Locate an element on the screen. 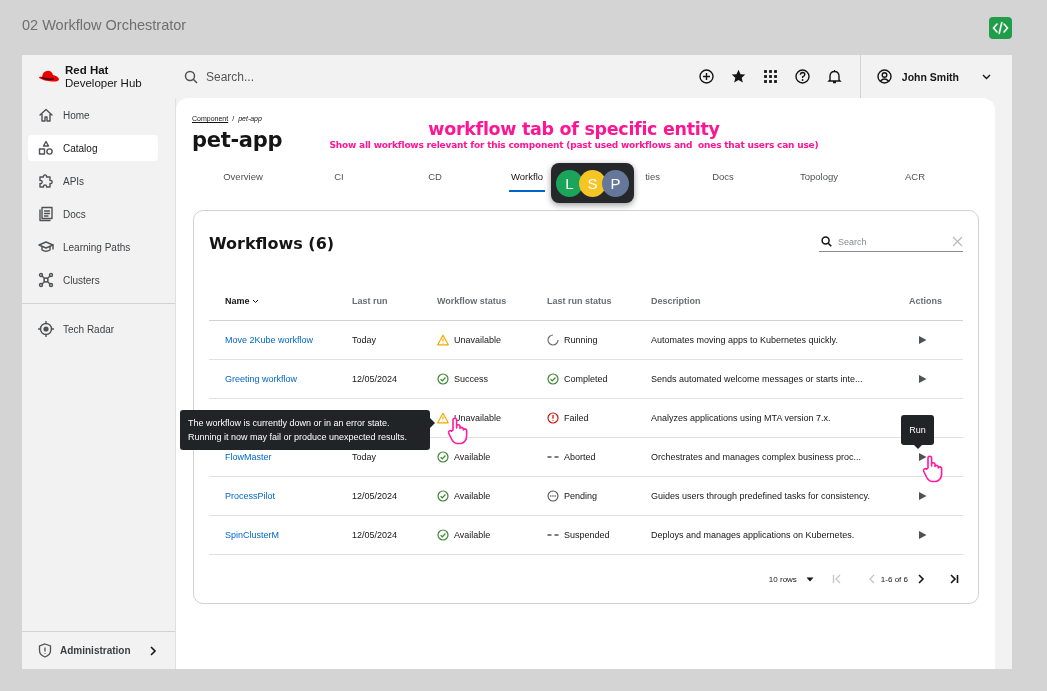 This screenshot has height=691, width=1047. nav-item: Learning Paths is located at coordinates (93, 247).